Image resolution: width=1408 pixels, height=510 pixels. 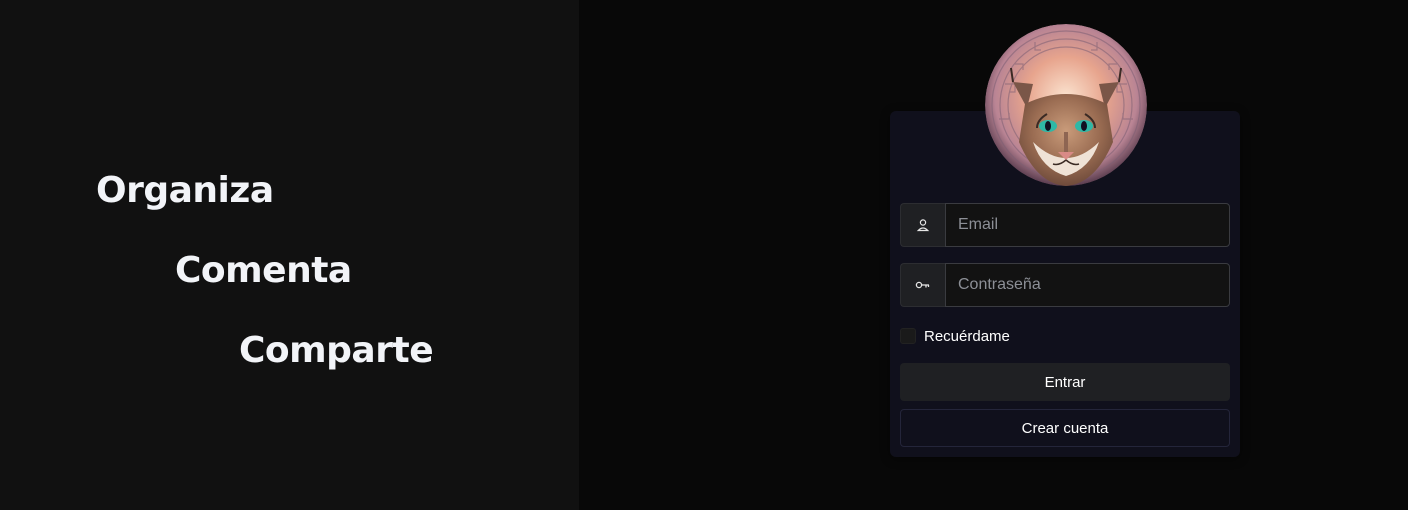 I want to click on password-input-group, so click(x=1065, y=285).